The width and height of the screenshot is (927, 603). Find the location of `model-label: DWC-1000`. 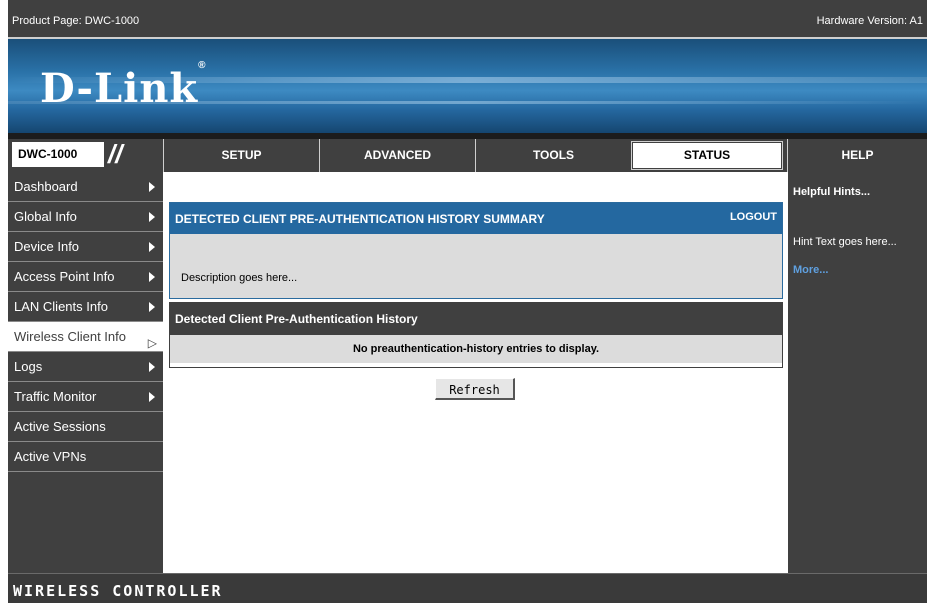

model-label: DWC-1000 is located at coordinates (58, 154).